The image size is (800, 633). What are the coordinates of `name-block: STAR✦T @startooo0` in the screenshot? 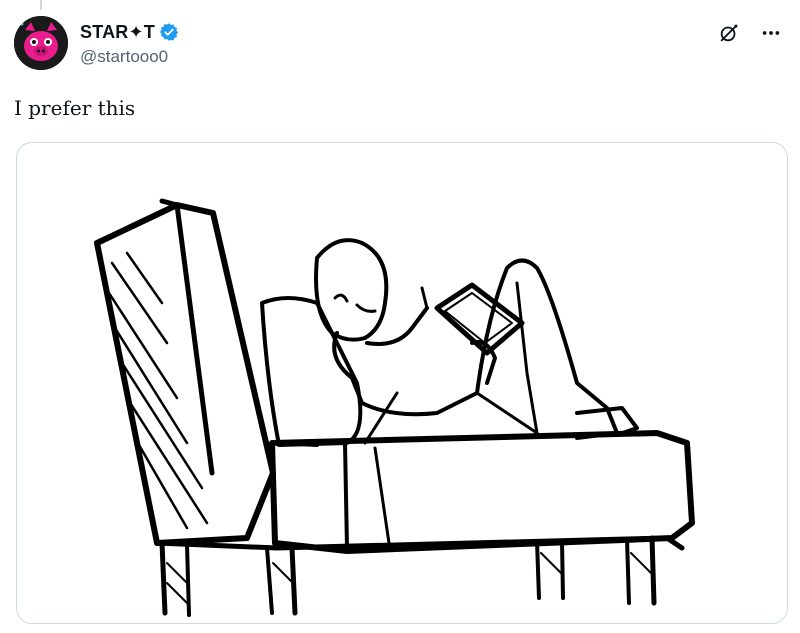 It's located at (129, 43).